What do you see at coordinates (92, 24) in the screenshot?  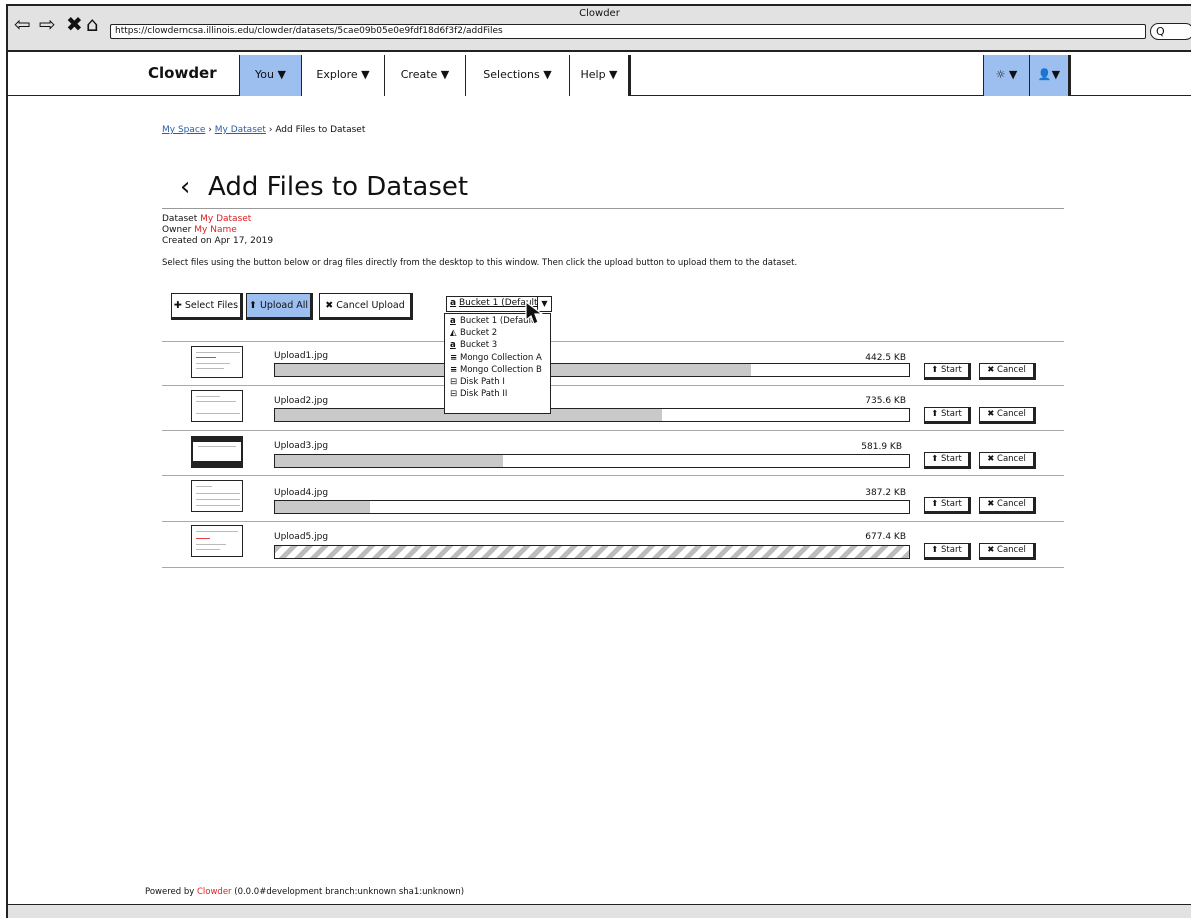 I see `home-icon: ⌂` at bounding box center [92, 24].